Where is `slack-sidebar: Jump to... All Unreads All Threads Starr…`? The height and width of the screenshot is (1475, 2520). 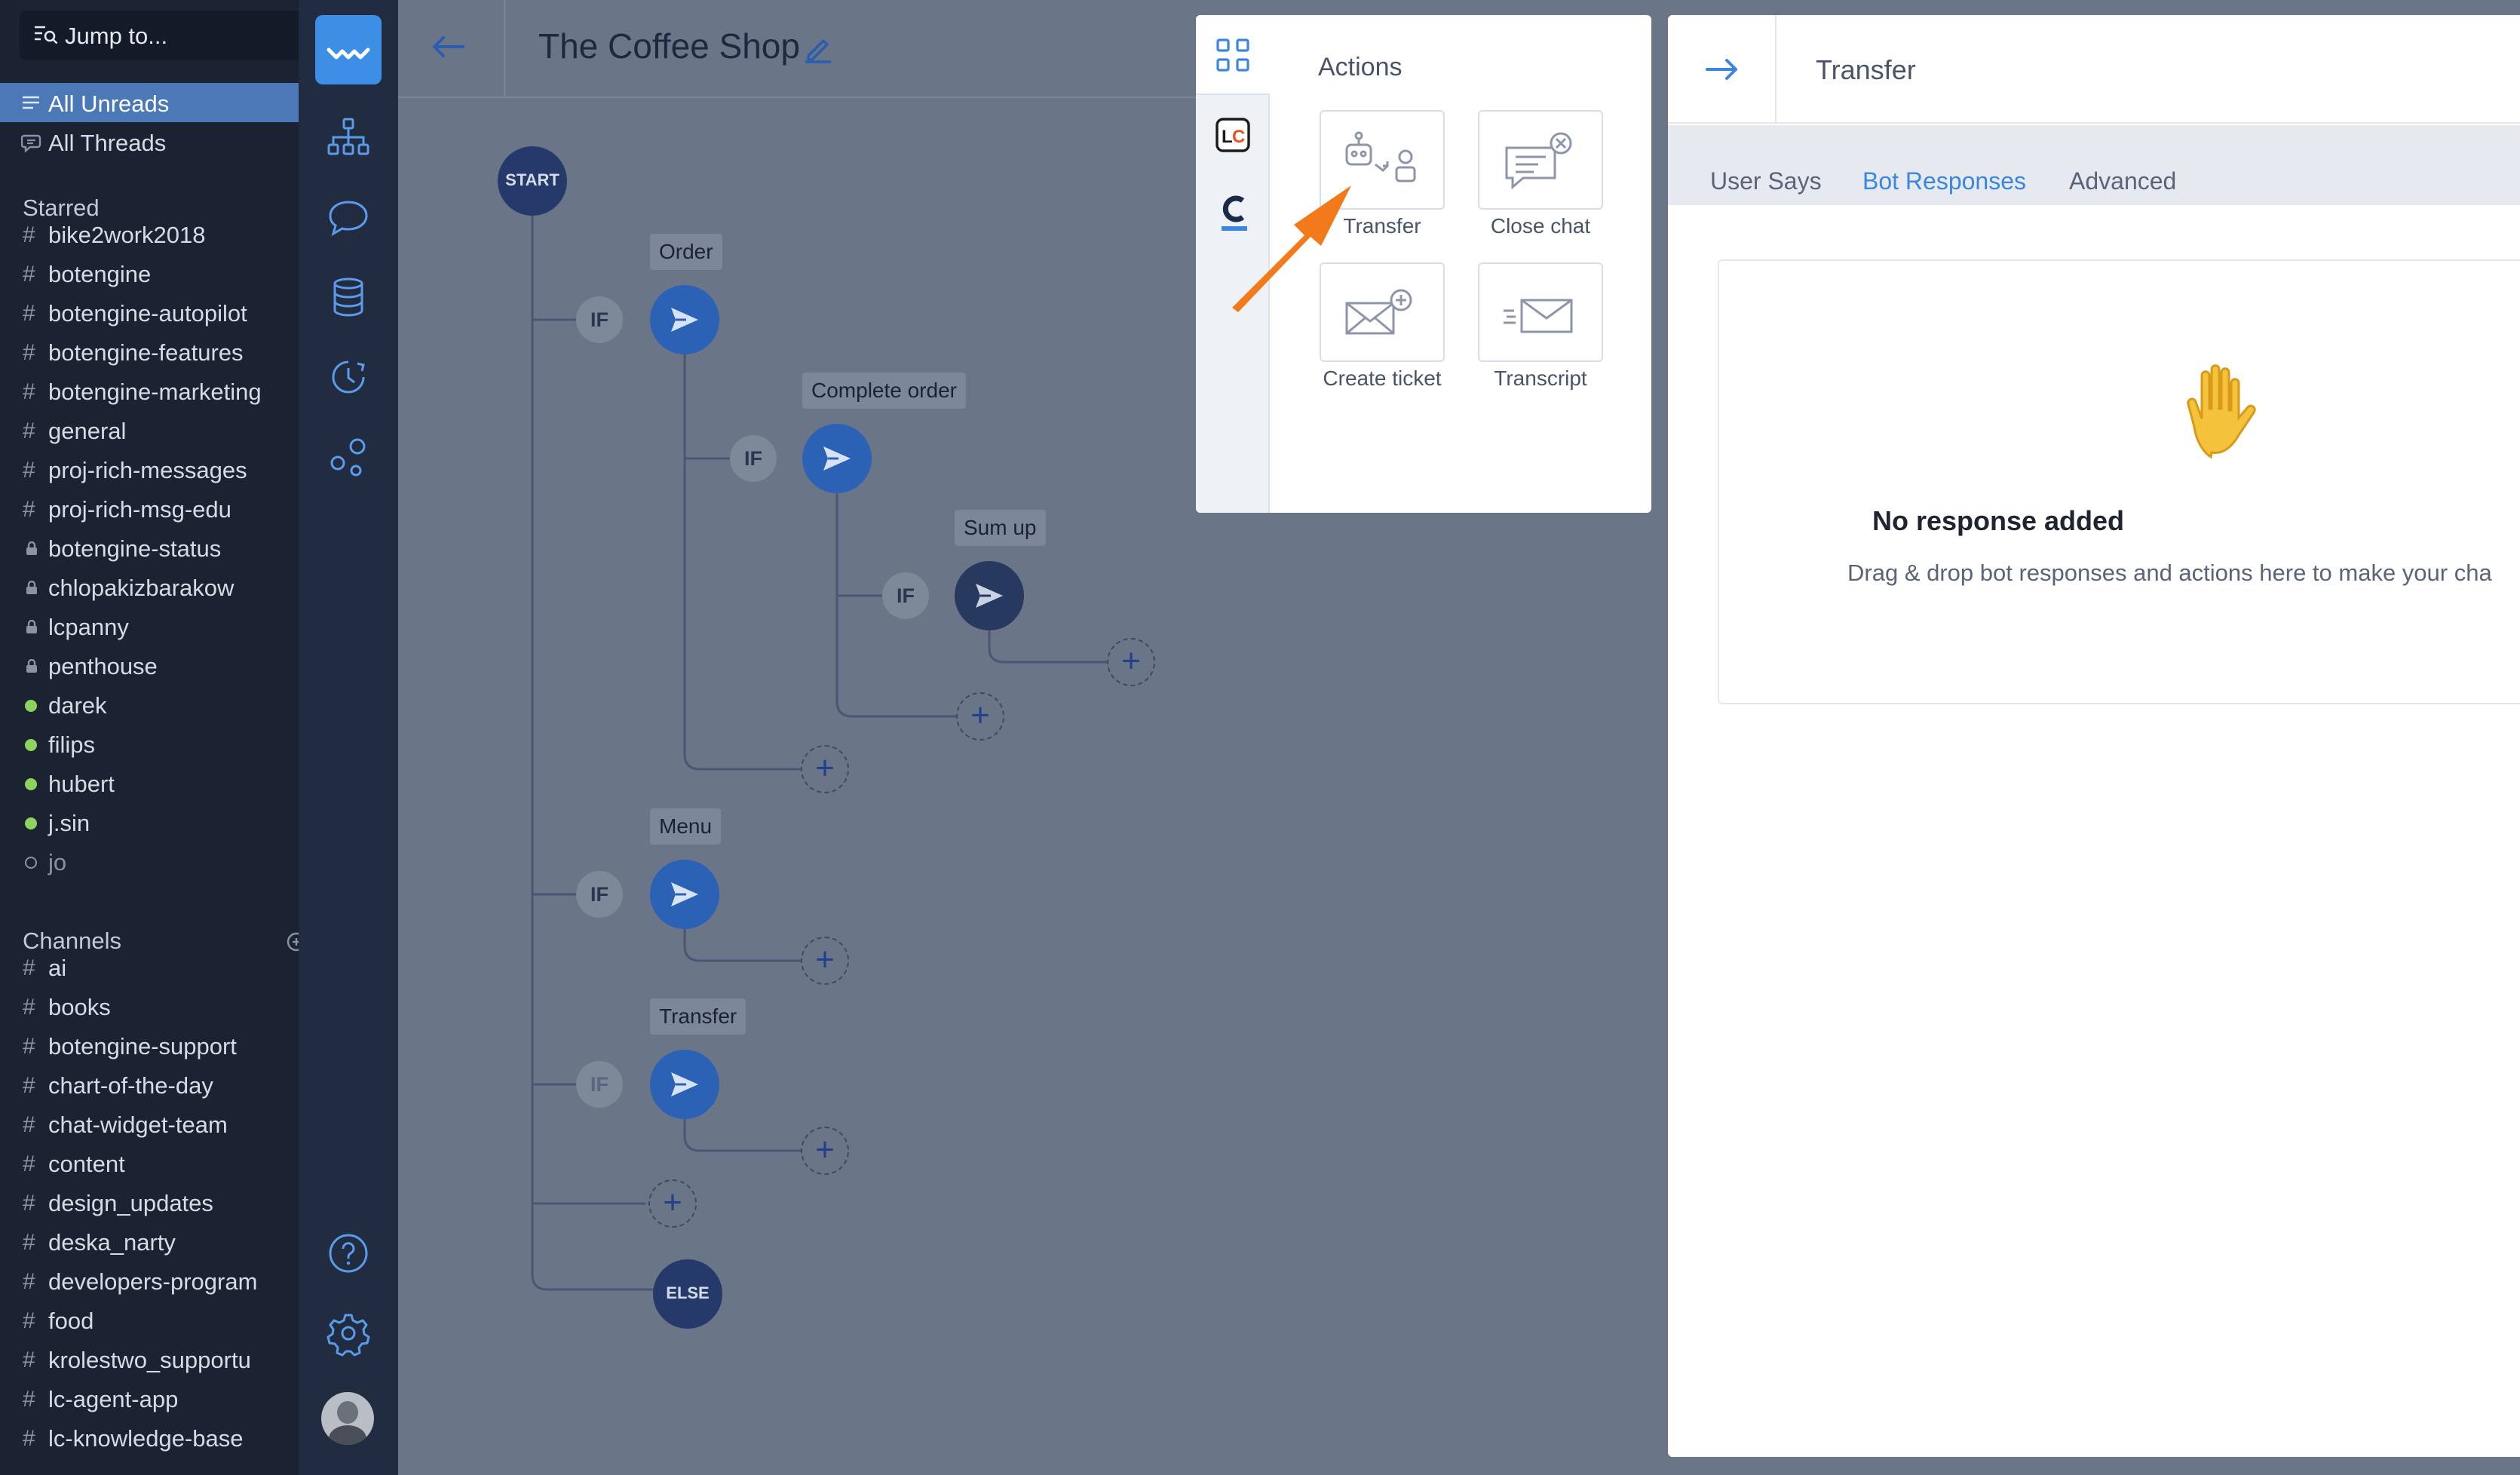 slack-sidebar: Jump to... All Unreads All Threads Starr… is located at coordinates (151, 737).